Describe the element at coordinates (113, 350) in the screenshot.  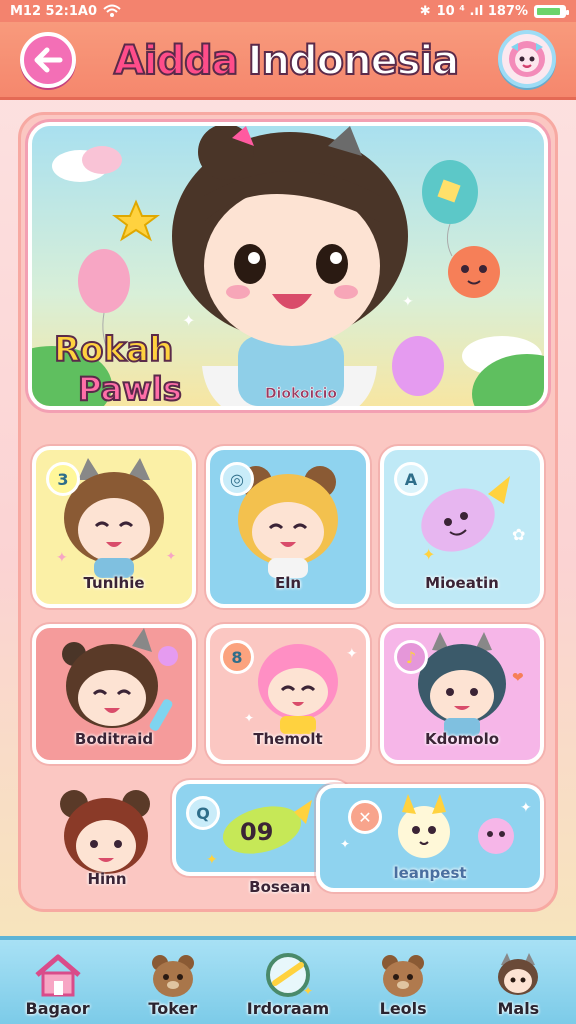
I see `banner-logo-line-1: Rokah` at that location.